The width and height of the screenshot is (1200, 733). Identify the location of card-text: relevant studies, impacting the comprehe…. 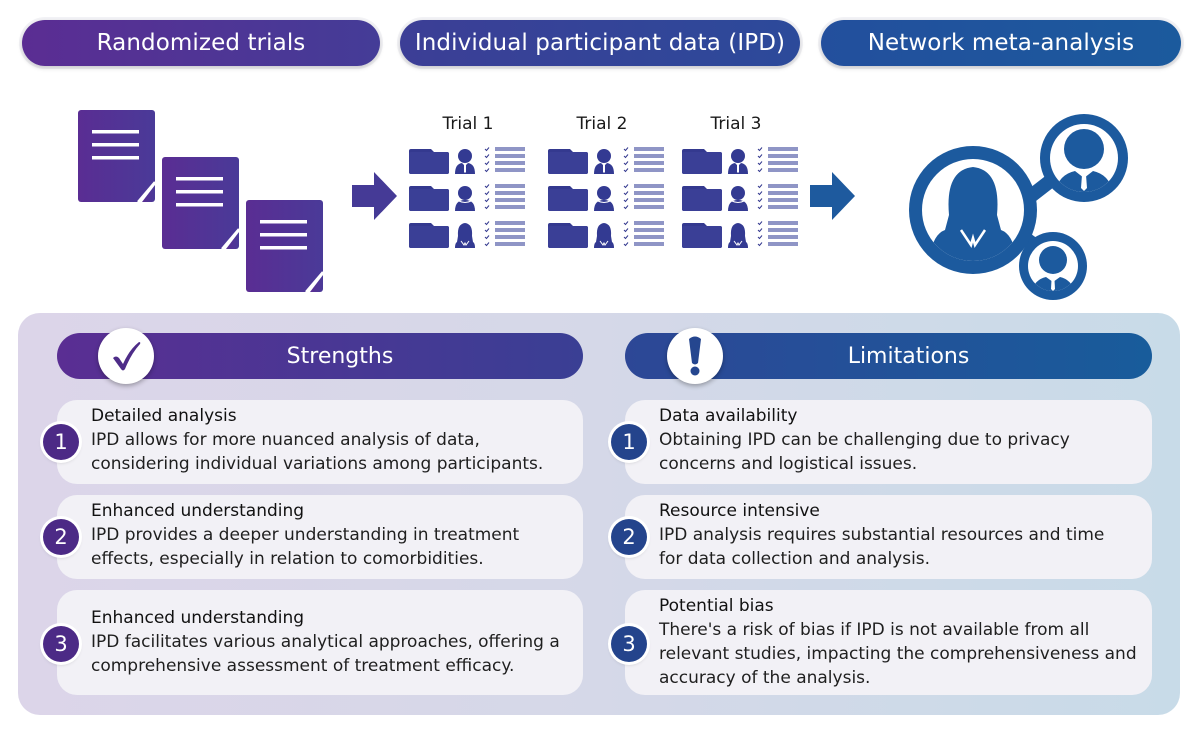
(898, 654).